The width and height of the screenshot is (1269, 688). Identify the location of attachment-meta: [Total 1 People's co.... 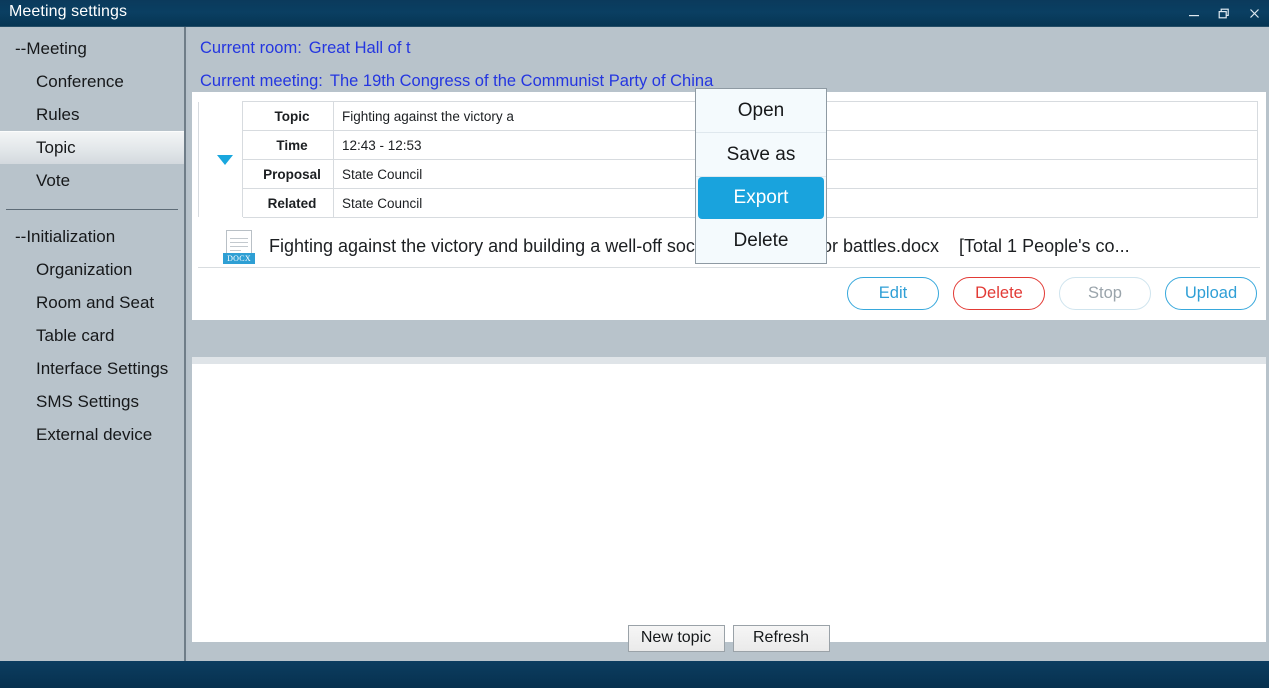
(1044, 246).